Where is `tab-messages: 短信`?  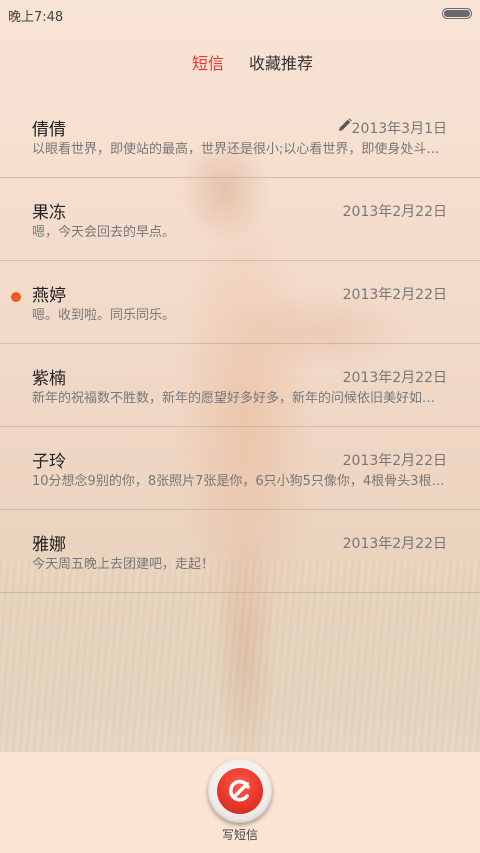 tab-messages: 短信 is located at coordinates (208, 62).